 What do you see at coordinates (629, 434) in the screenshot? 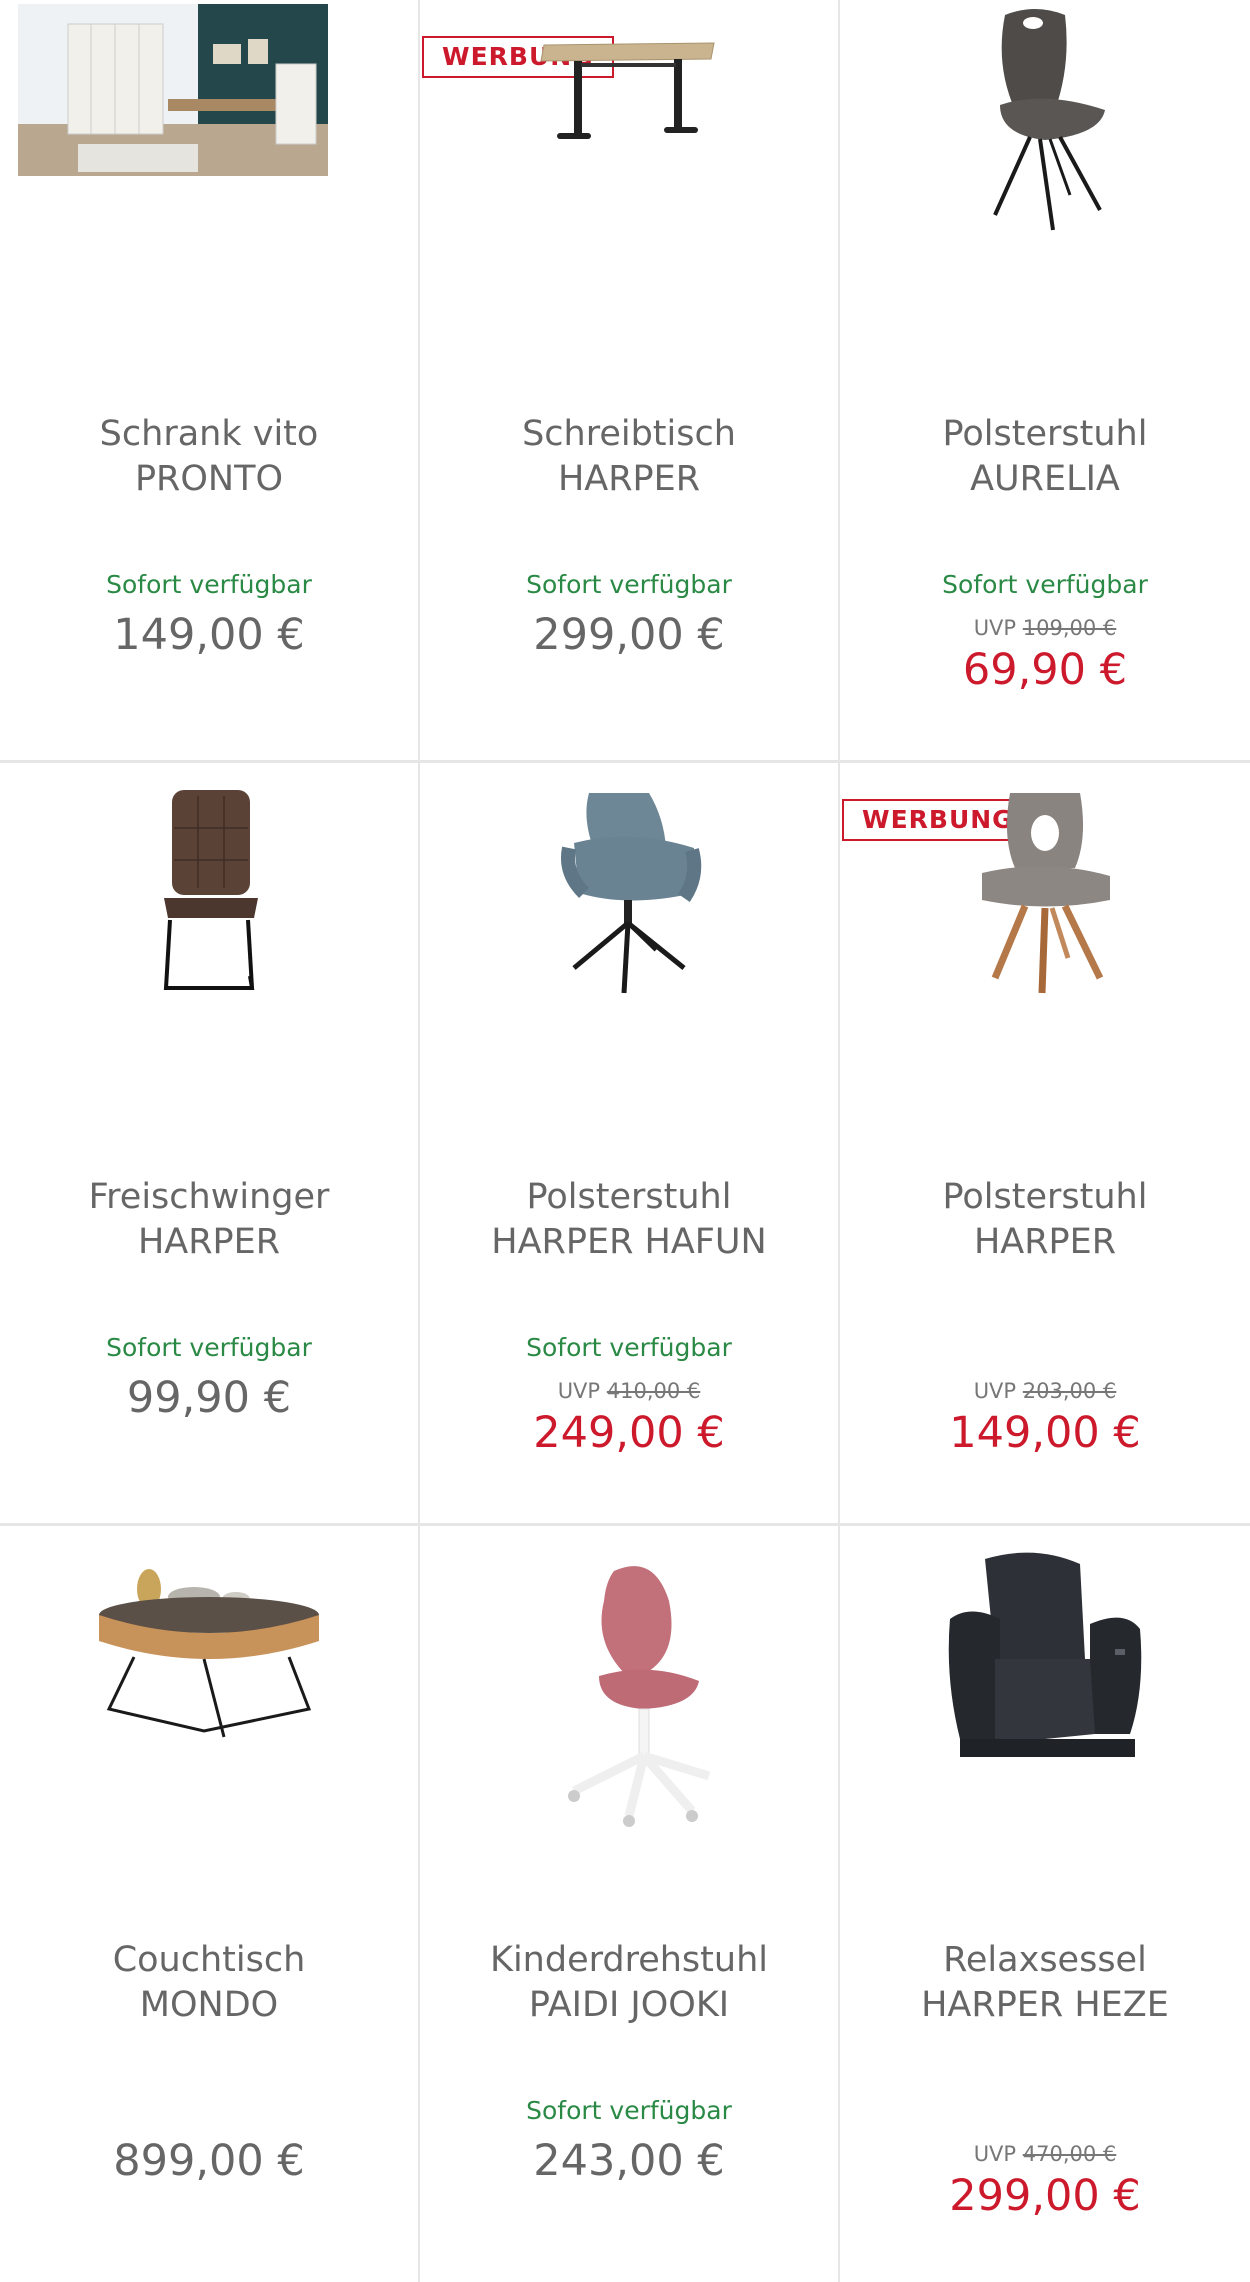
I see `product-title-line1: Schreibtisch` at bounding box center [629, 434].